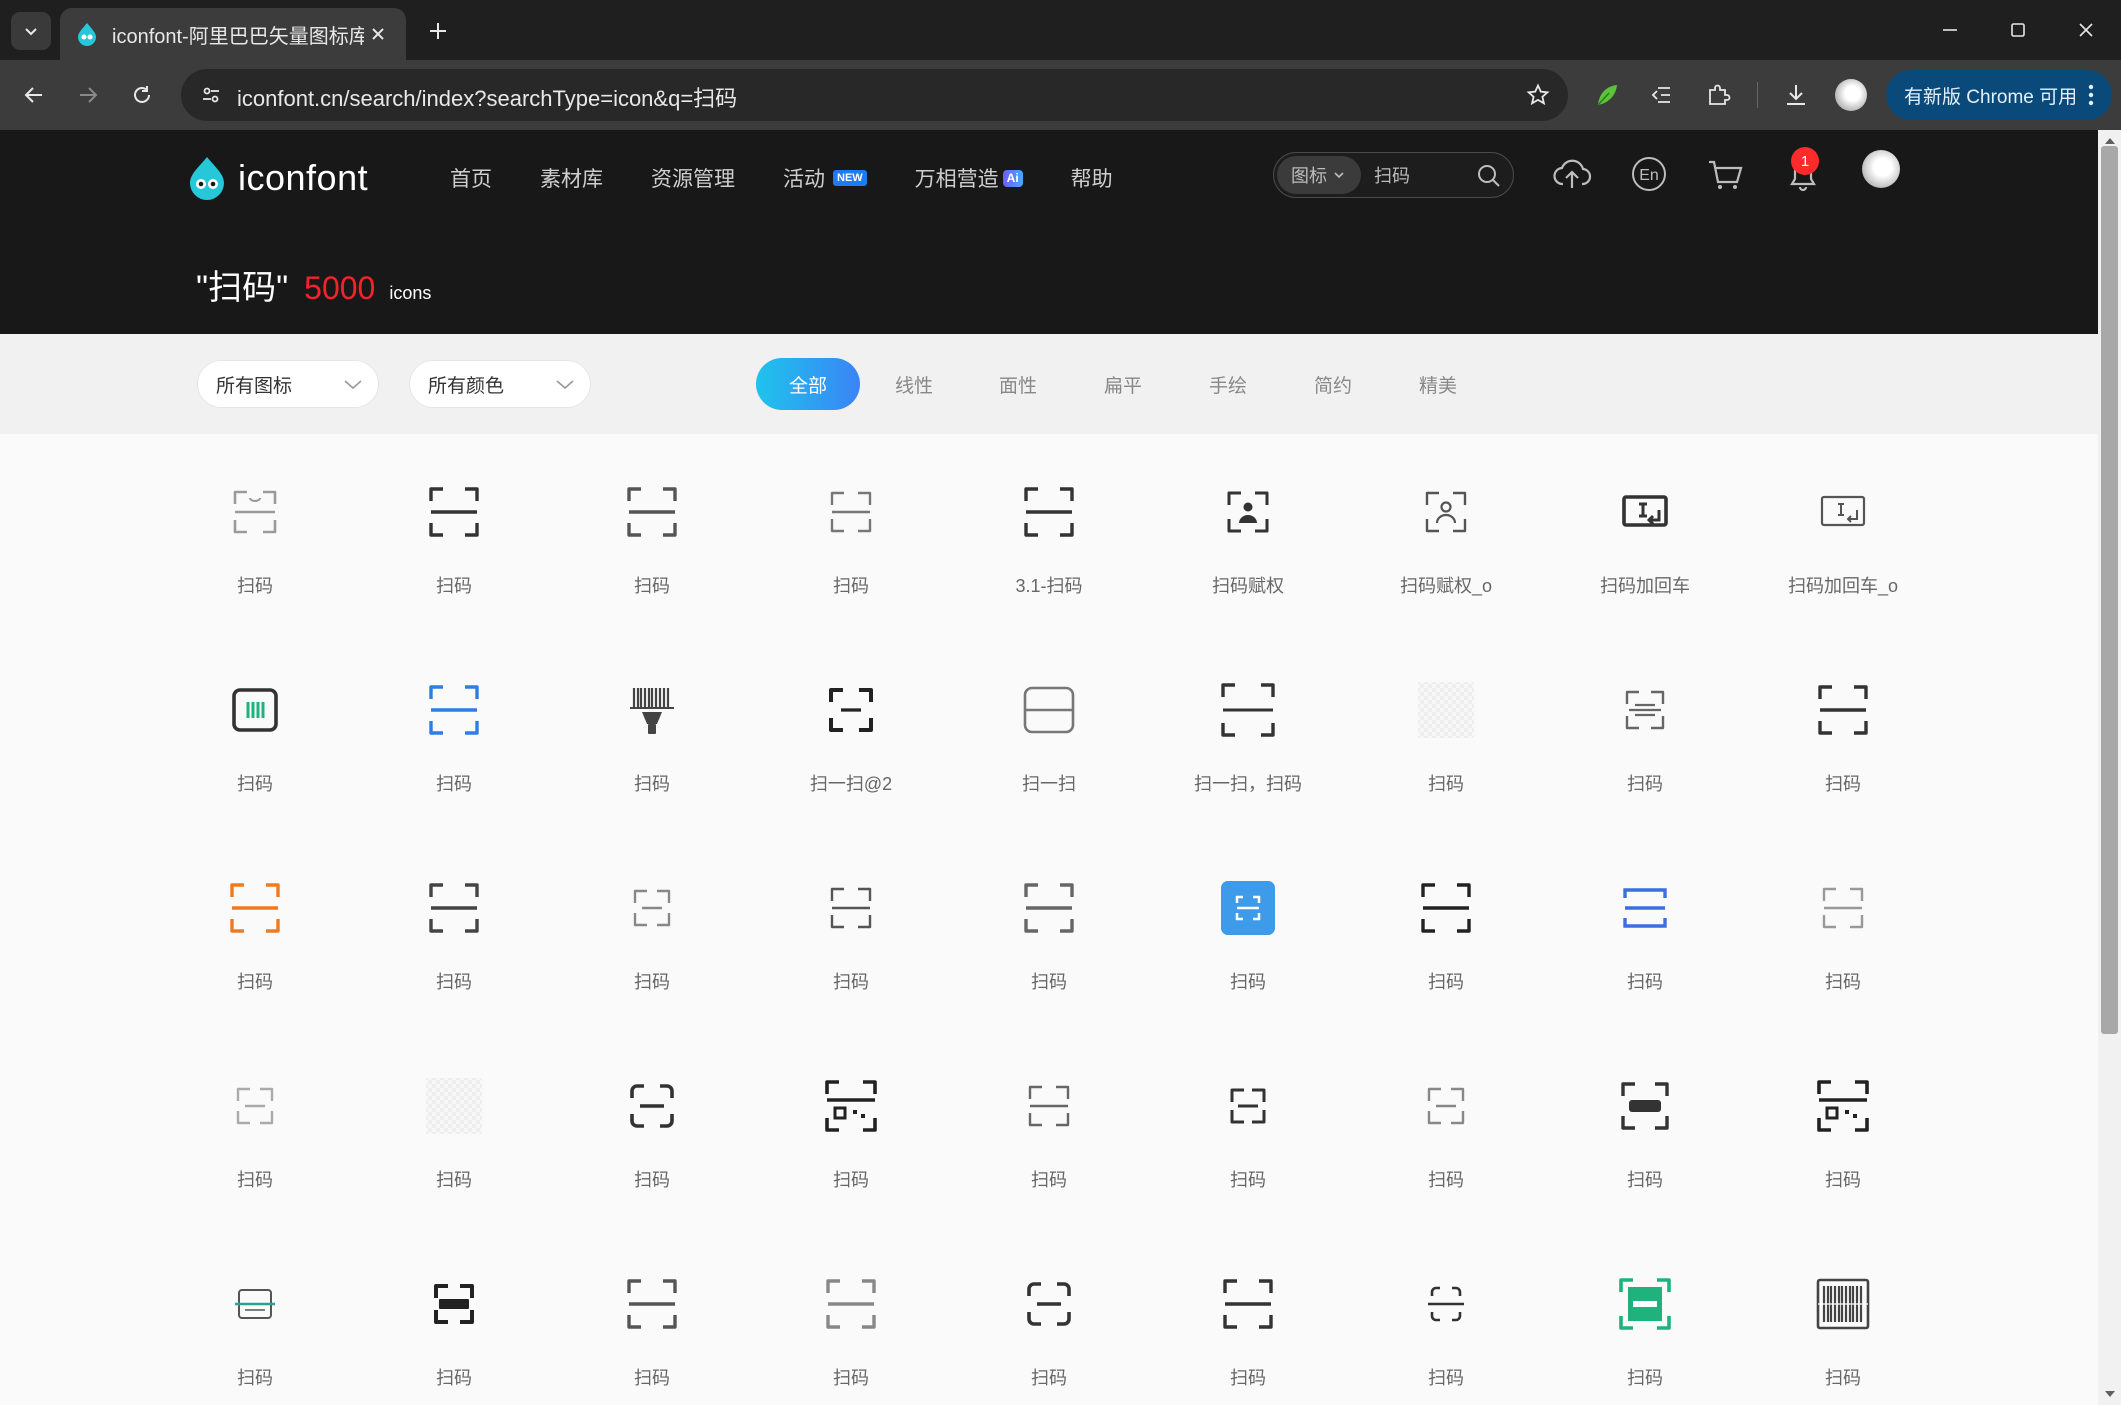 This screenshot has width=2121, height=1405. What do you see at coordinates (1018, 384) in the screenshot?
I see `tab-fill: 面性` at bounding box center [1018, 384].